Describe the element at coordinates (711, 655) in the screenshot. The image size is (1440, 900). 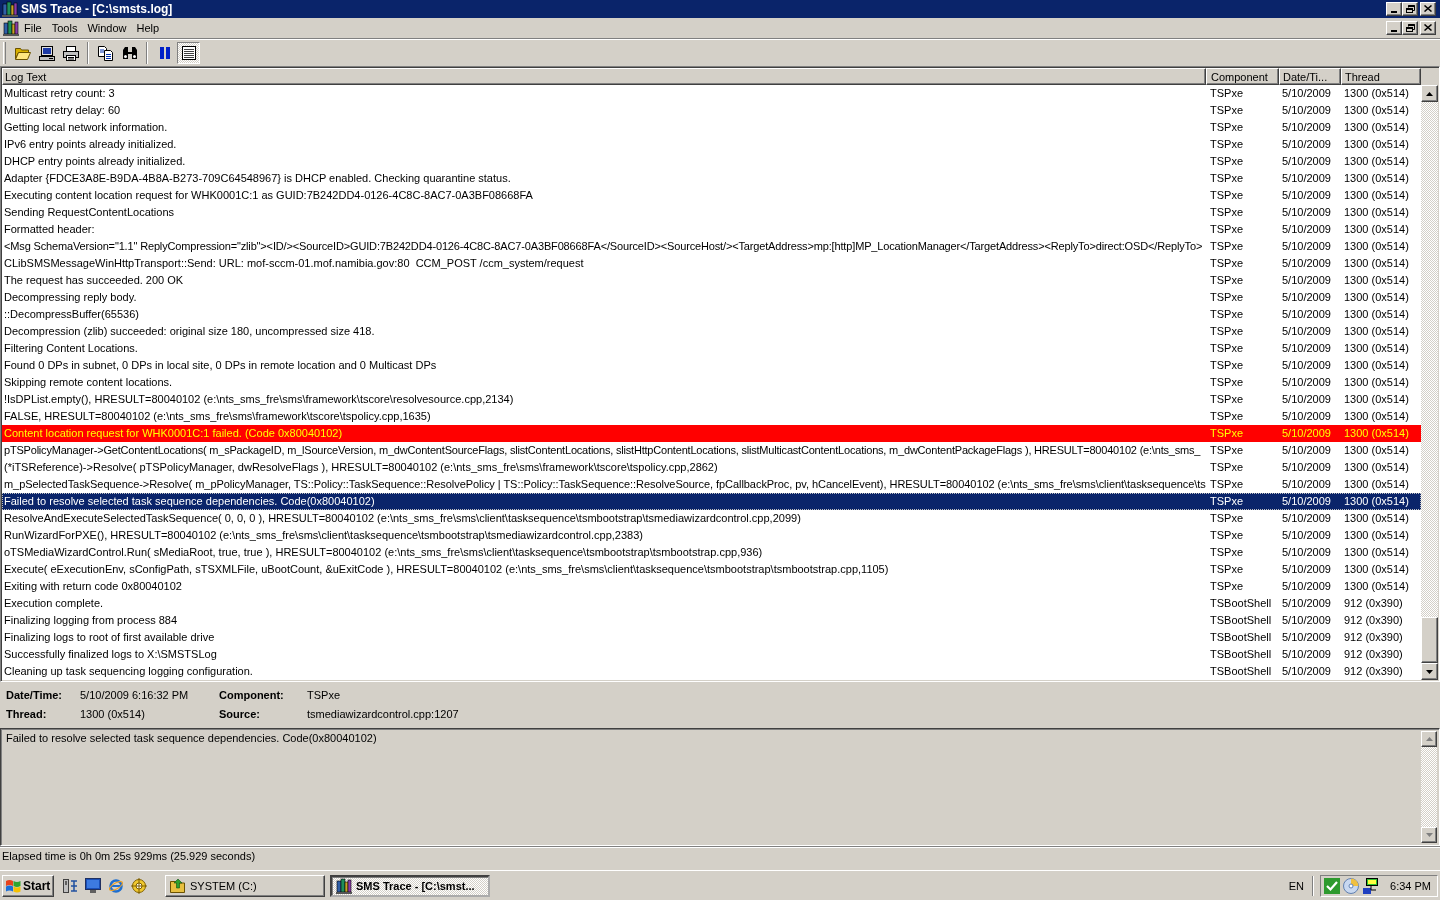
I see `log-row: Successfully finalized logs to X:\SMSTSLog TSBootShell 5/10/2009 912 (0x390)` at that location.